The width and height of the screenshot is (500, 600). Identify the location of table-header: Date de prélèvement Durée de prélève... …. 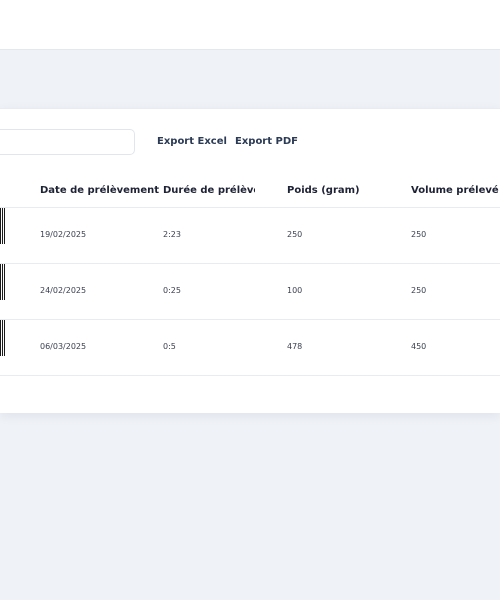
(250, 190).